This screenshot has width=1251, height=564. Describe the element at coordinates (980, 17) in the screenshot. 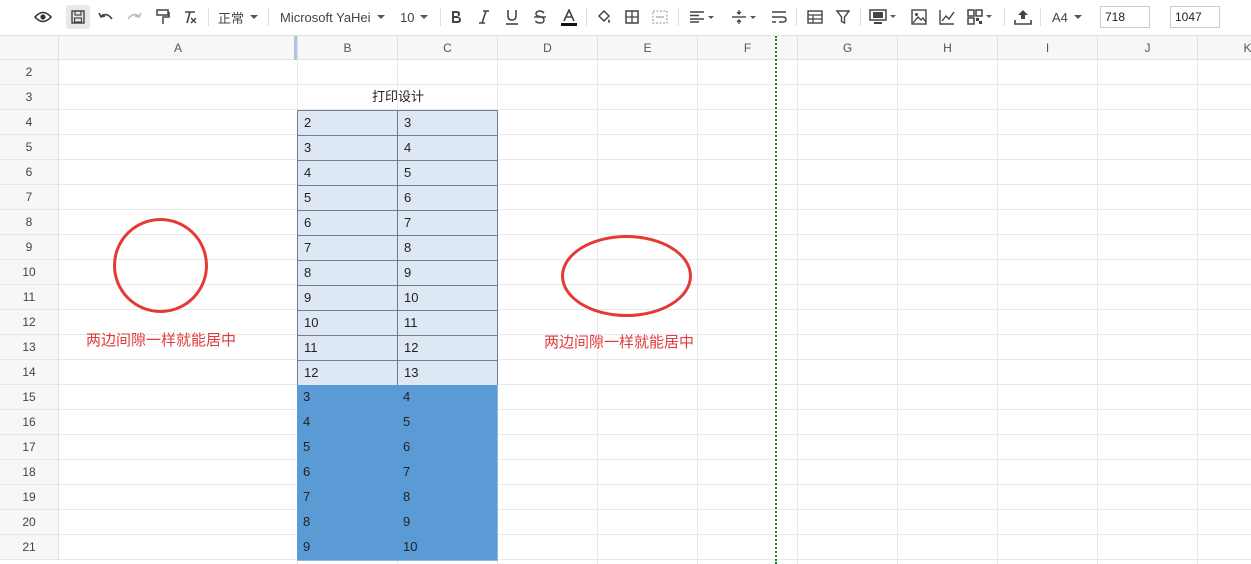

I see `qrcode-icon` at that location.